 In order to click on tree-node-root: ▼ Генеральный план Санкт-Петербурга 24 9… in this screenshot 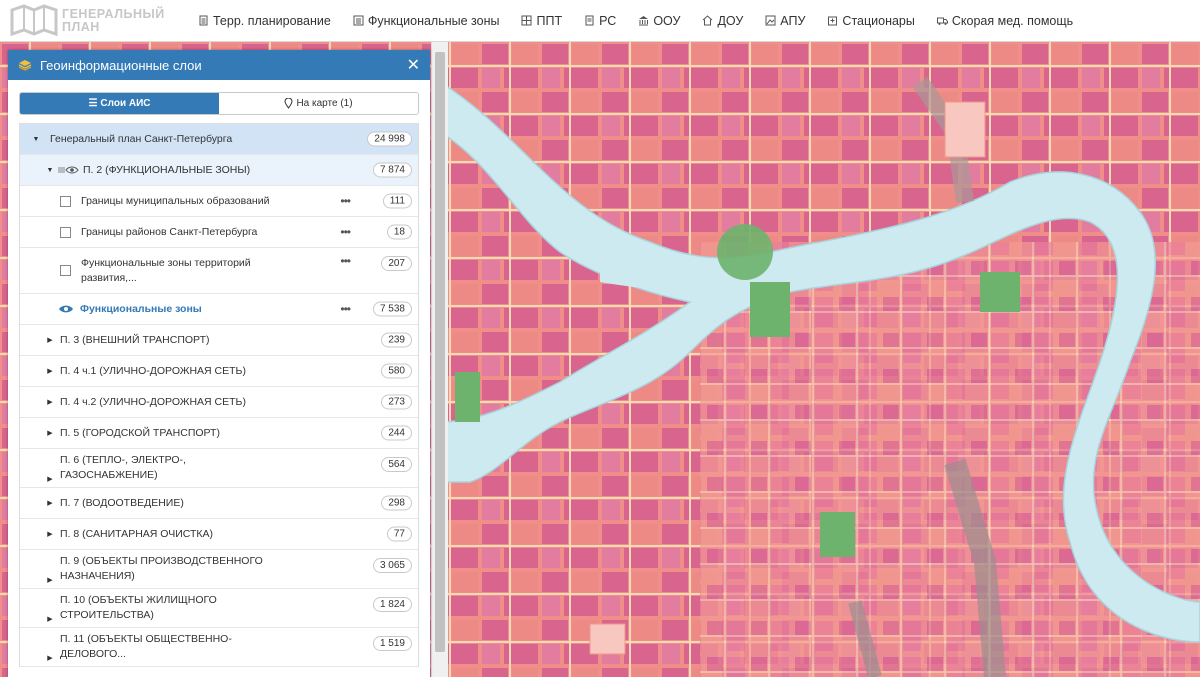, I will do `click(219, 139)`.